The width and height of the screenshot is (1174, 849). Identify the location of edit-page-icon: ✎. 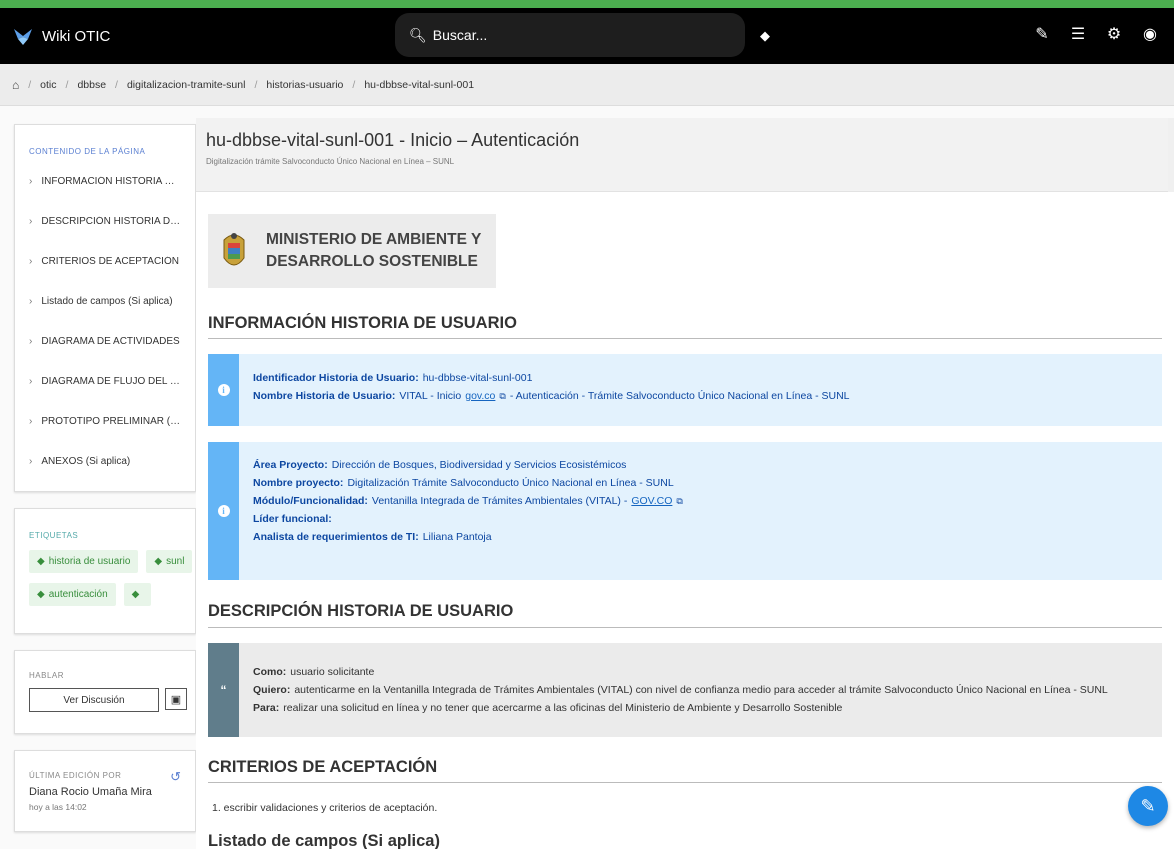
(1042, 34).